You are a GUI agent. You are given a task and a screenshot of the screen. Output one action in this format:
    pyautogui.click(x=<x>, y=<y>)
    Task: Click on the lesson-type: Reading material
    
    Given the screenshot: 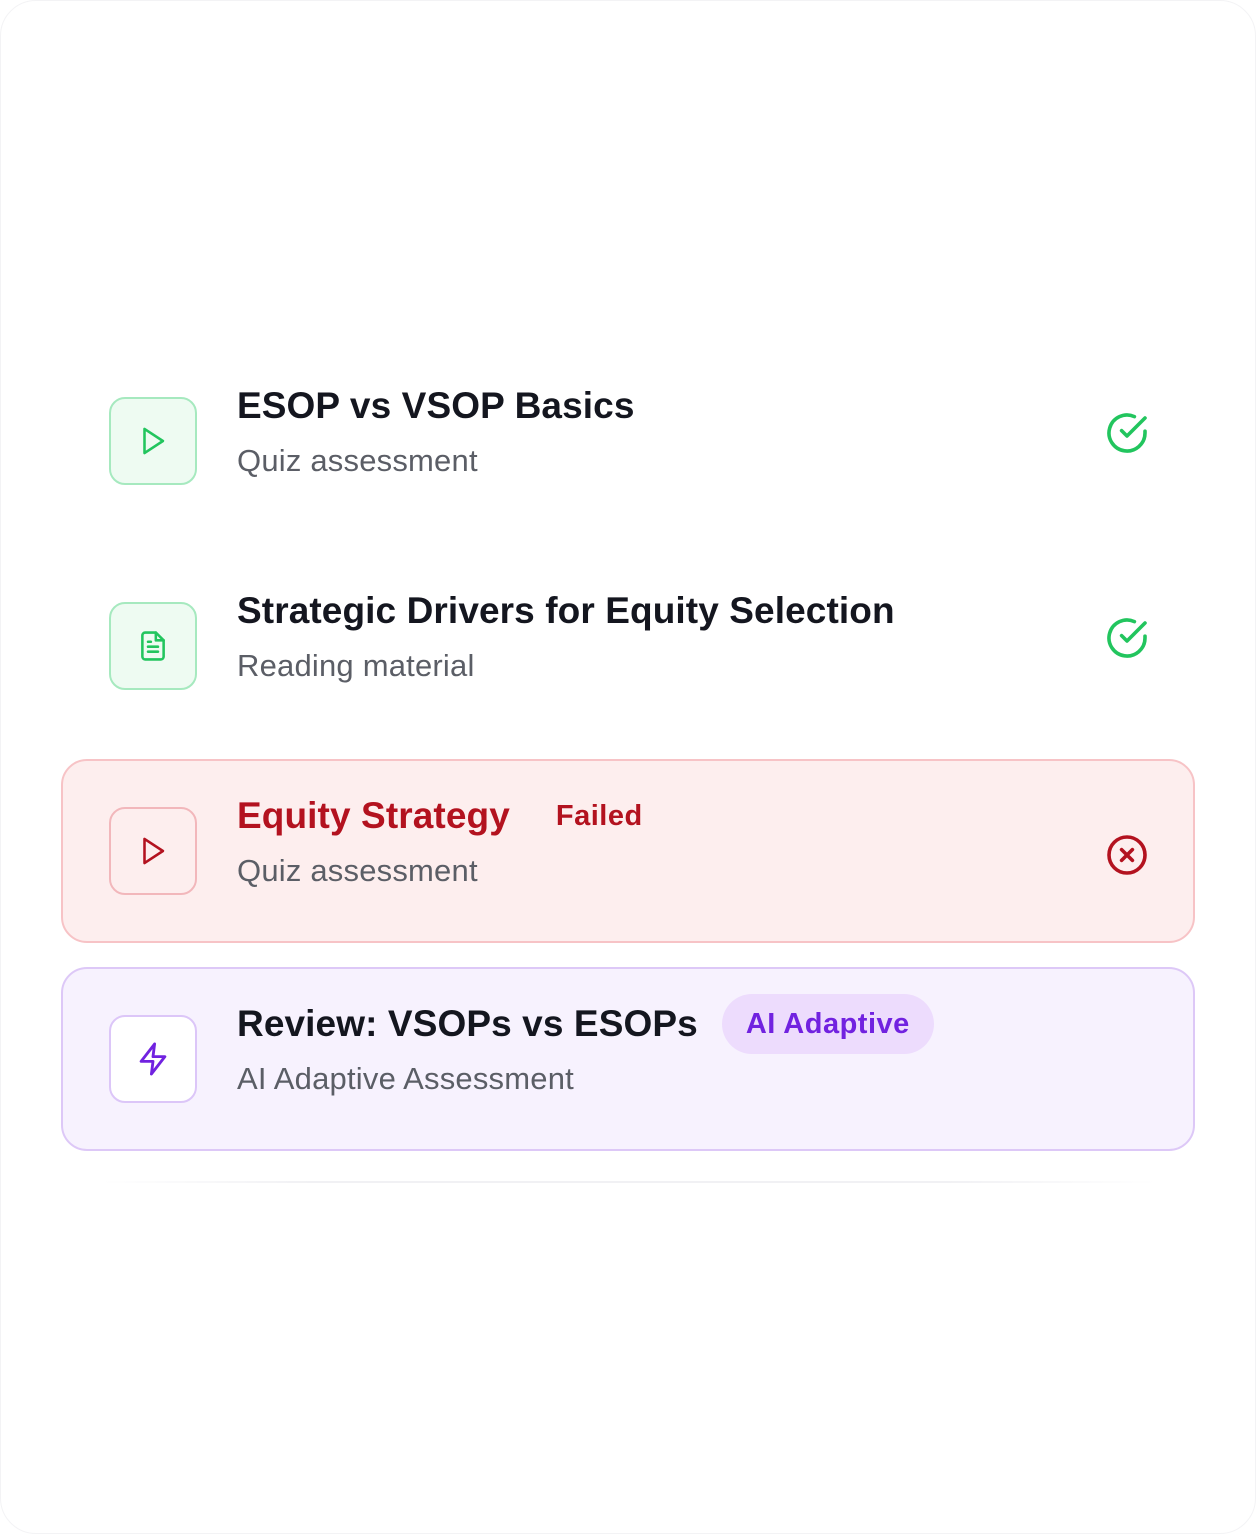 What is the action you would take?
    pyautogui.click(x=356, y=665)
    